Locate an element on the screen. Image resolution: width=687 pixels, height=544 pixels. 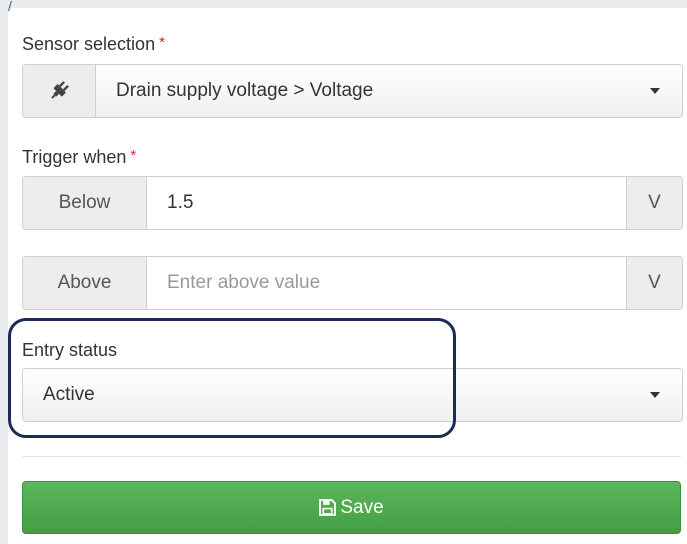
top-strip is located at coordinates (343, 4).